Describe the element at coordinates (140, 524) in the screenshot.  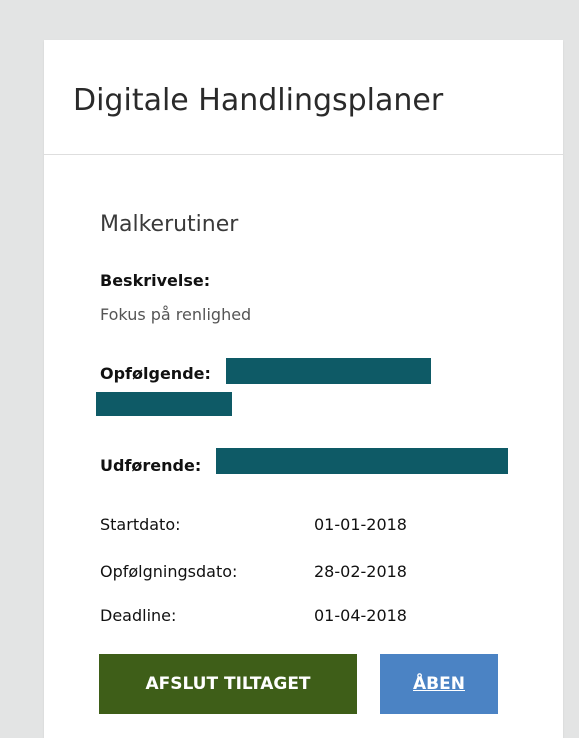
I see `start-date-label: Startdato:` at that location.